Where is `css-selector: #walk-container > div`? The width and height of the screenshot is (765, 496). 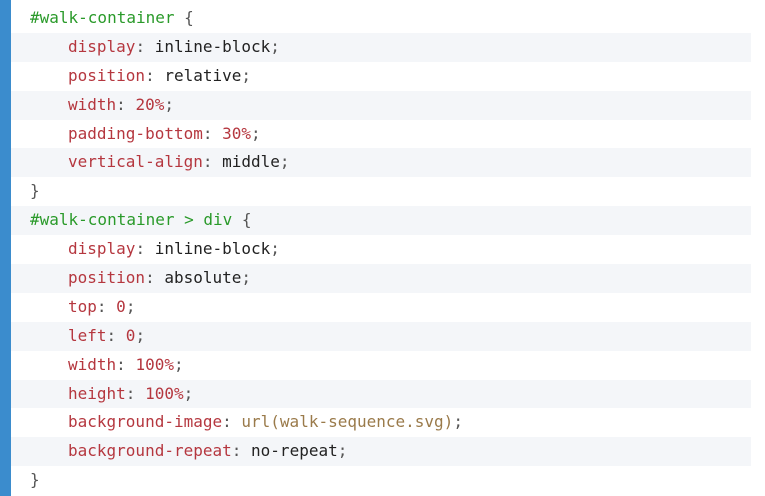 css-selector: #walk-container > div is located at coordinates (131, 220).